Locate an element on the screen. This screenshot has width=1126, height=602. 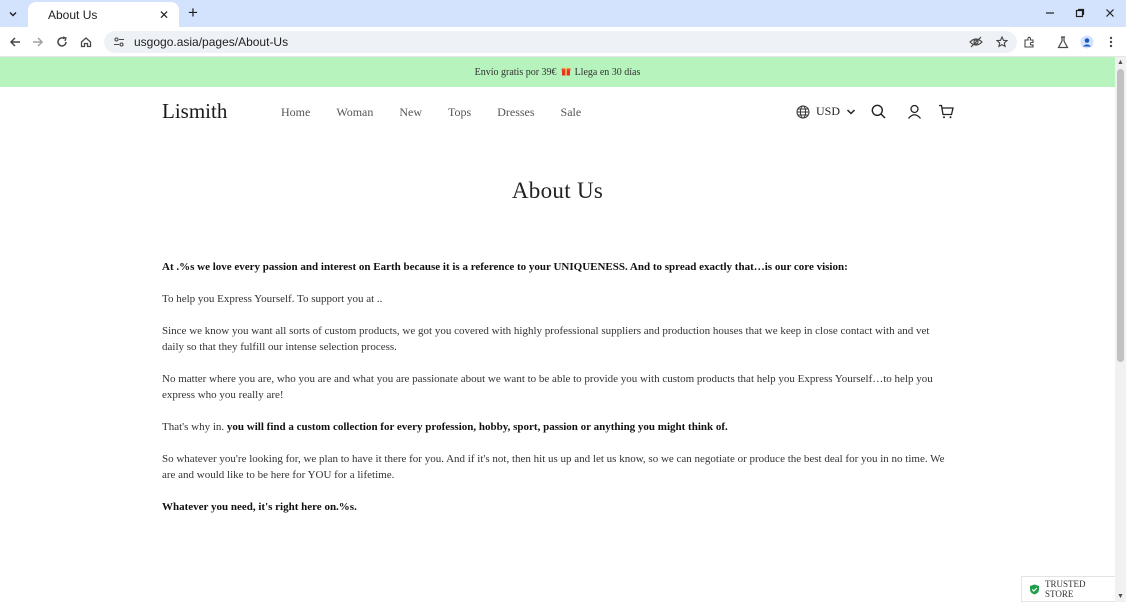
site-logo: Lismith is located at coordinates (194, 111).